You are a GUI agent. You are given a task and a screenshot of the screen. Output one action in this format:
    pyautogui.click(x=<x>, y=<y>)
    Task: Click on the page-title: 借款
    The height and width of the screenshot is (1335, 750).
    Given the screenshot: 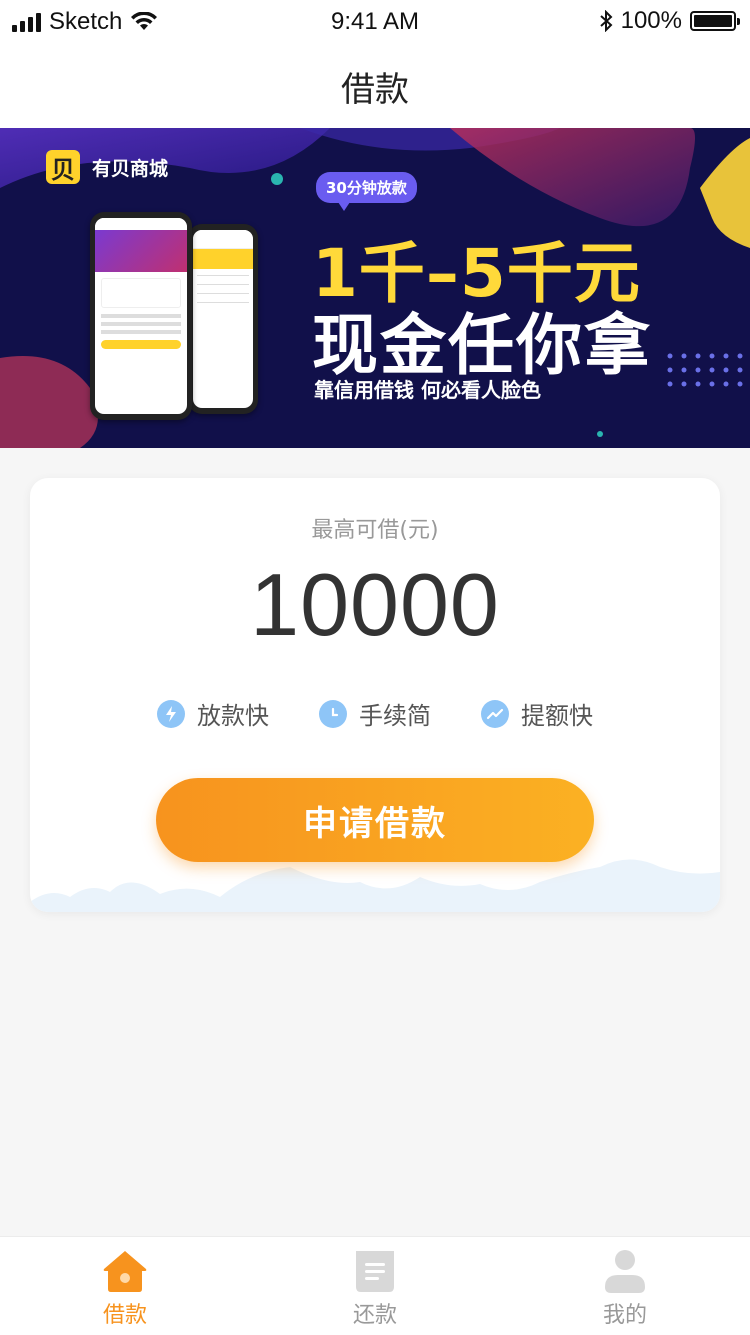 What is the action you would take?
    pyautogui.click(x=375, y=90)
    